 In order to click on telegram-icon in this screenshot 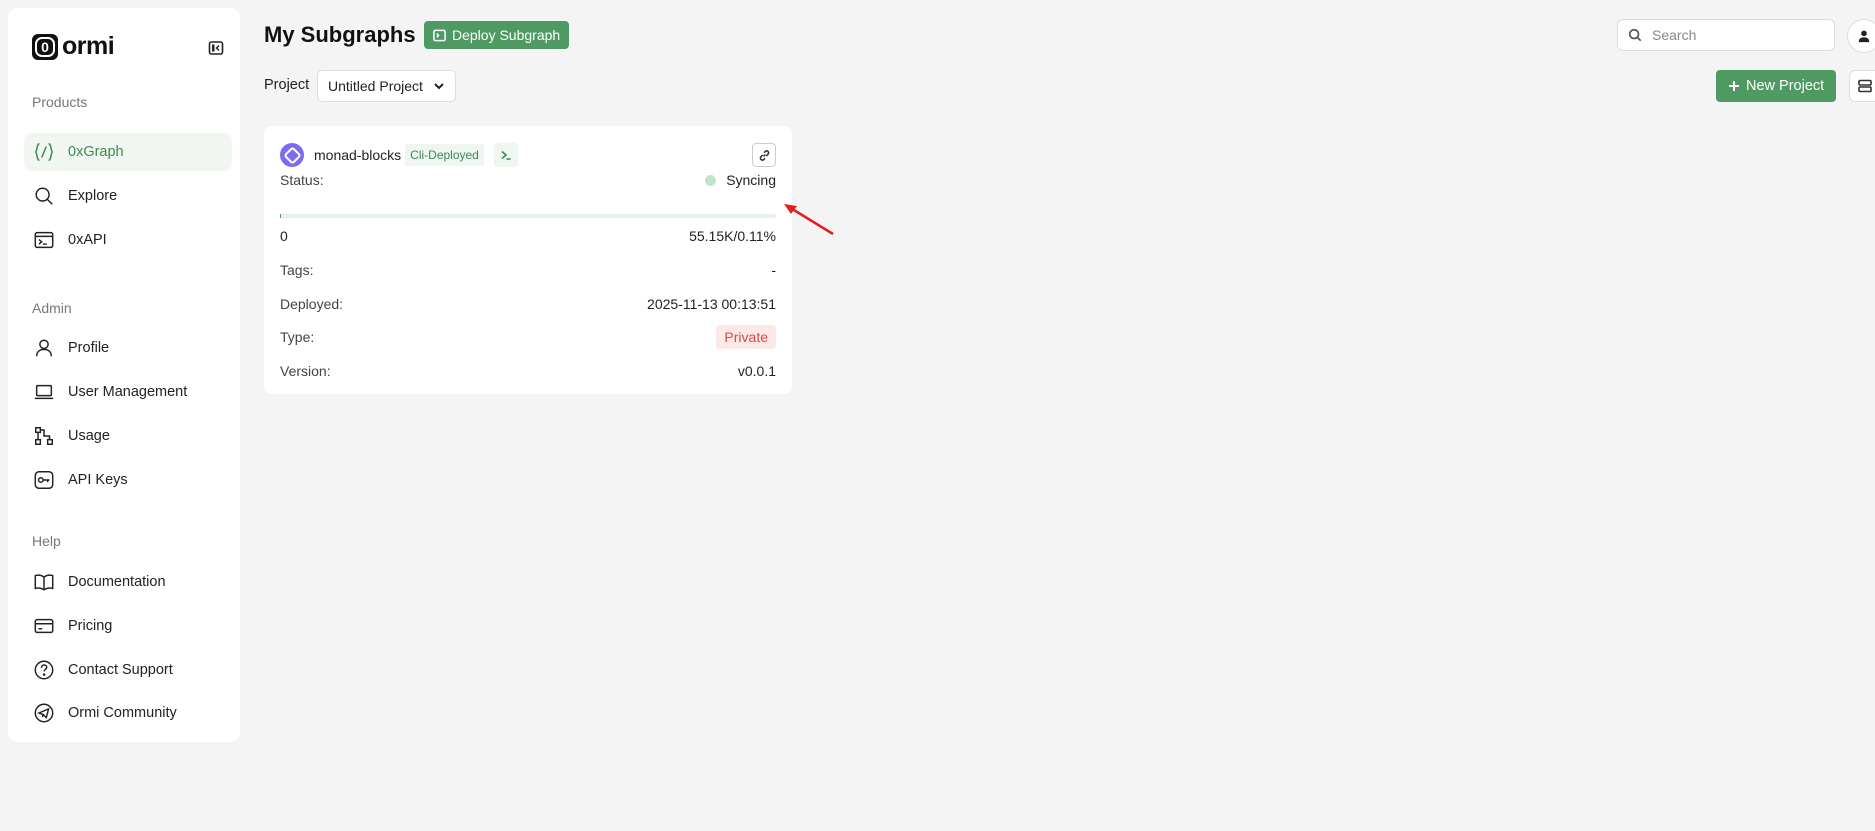, I will do `click(44, 713)`.